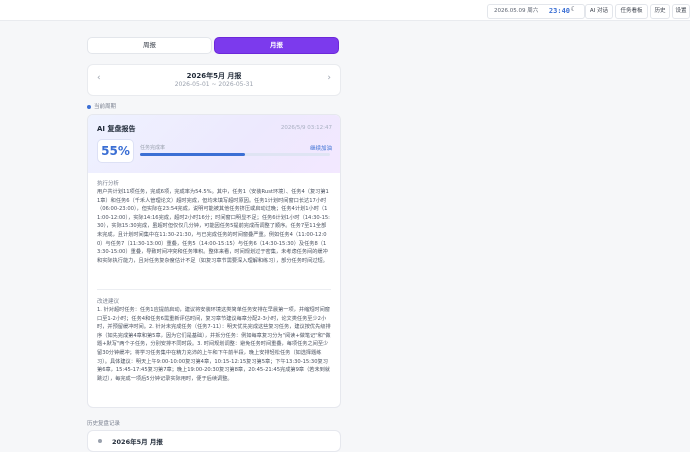 The image size is (690, 452). I want to click on tab-weekly: 周报, so click(149, 45).